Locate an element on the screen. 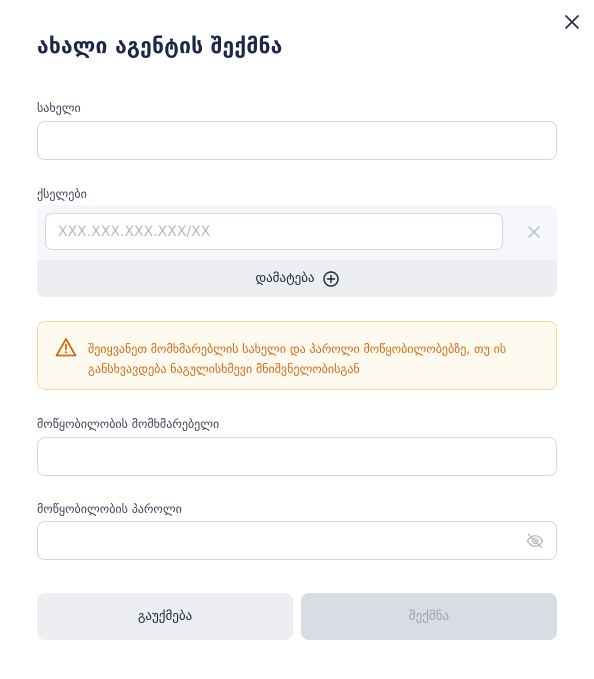 Image resolution: width=594 pixels, height=679 pixels. networks-label: ქსელები is located at coordinates (62, 194).